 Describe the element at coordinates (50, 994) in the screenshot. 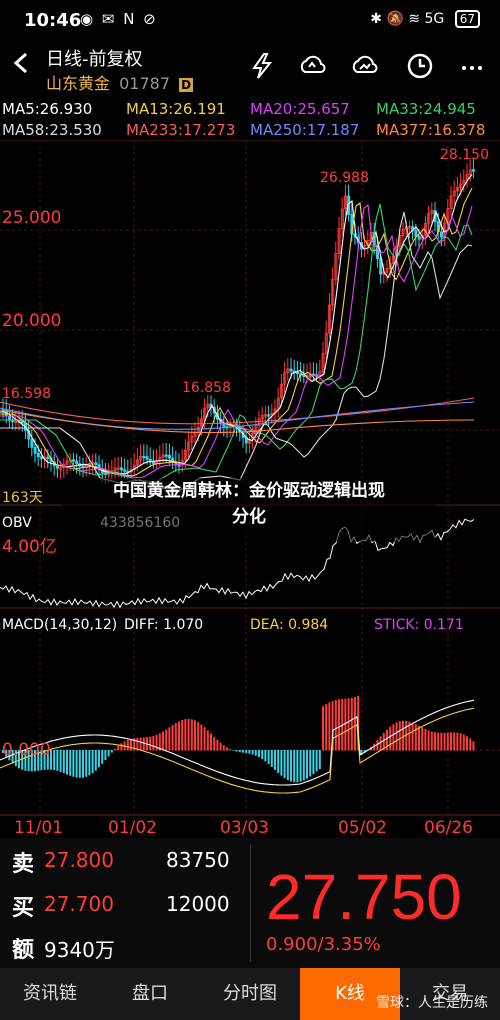

I see `tab-news-chain: 资讯链` at that location.